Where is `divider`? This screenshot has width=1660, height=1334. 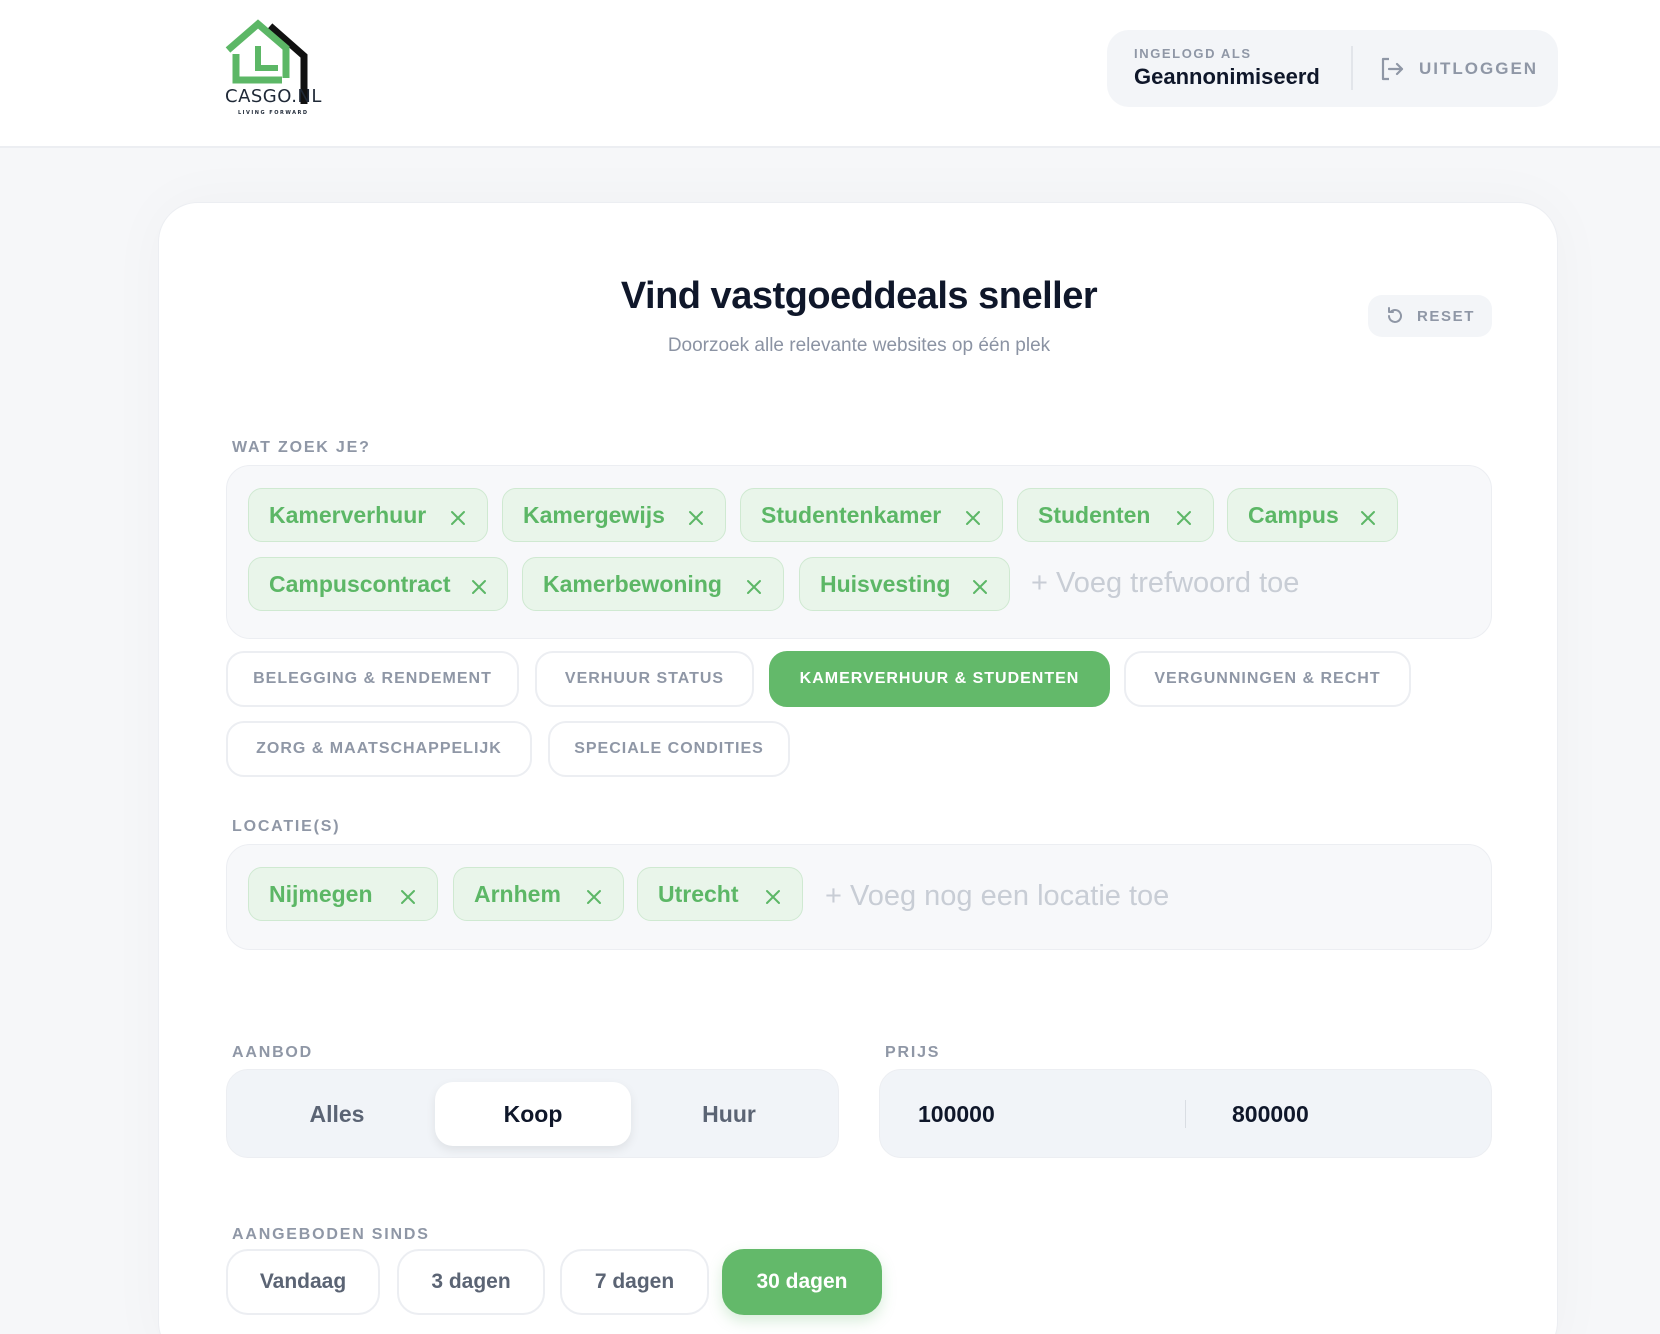
divider is located at coordinates (1352, 68).